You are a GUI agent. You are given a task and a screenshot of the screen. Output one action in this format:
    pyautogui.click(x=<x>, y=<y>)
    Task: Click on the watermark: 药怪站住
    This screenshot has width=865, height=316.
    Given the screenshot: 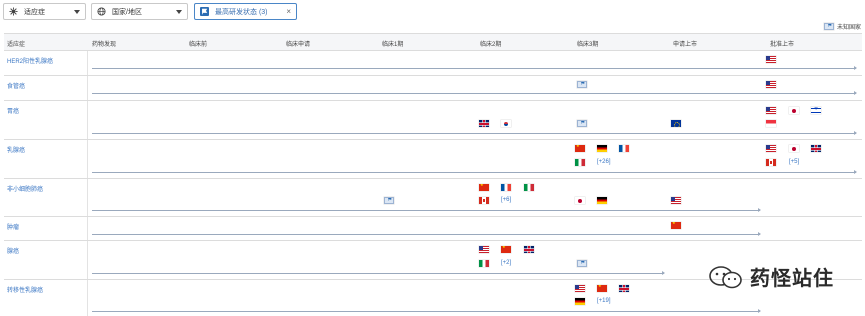 What is the action you would take?
    pyautogui.click(x=771, y=276)
    